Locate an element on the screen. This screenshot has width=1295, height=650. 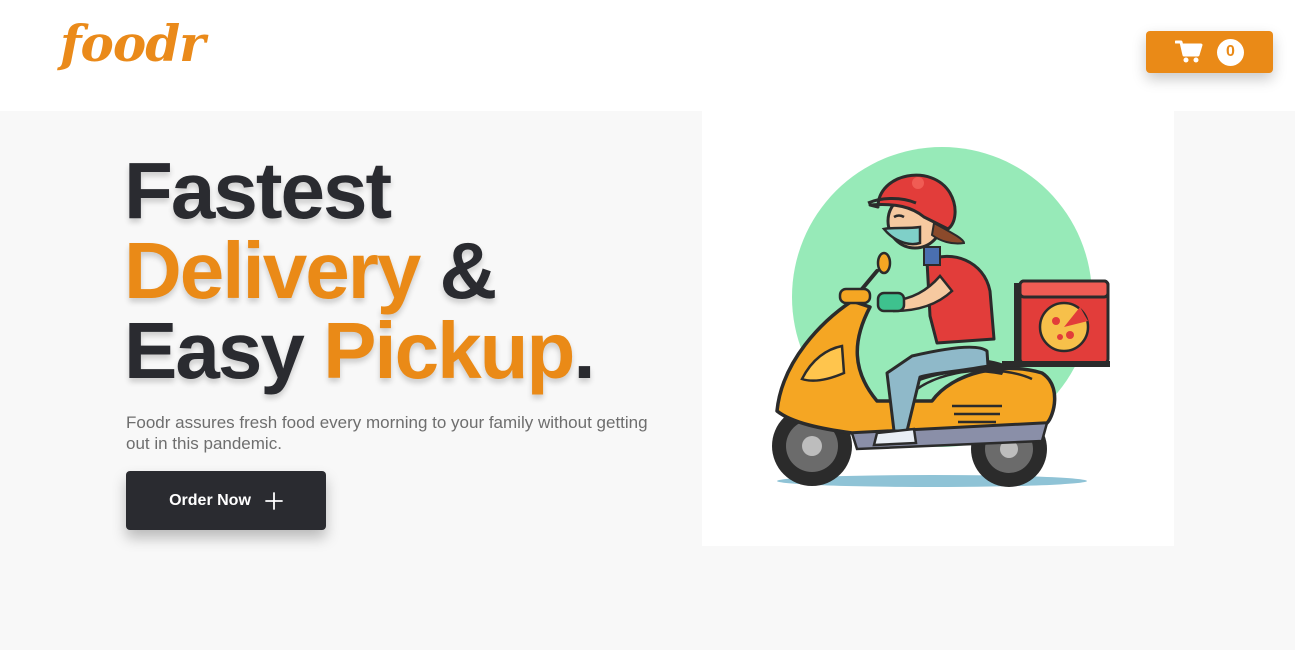
headline-line-3: Easy Pickup. is located at coordinates (360, 351).